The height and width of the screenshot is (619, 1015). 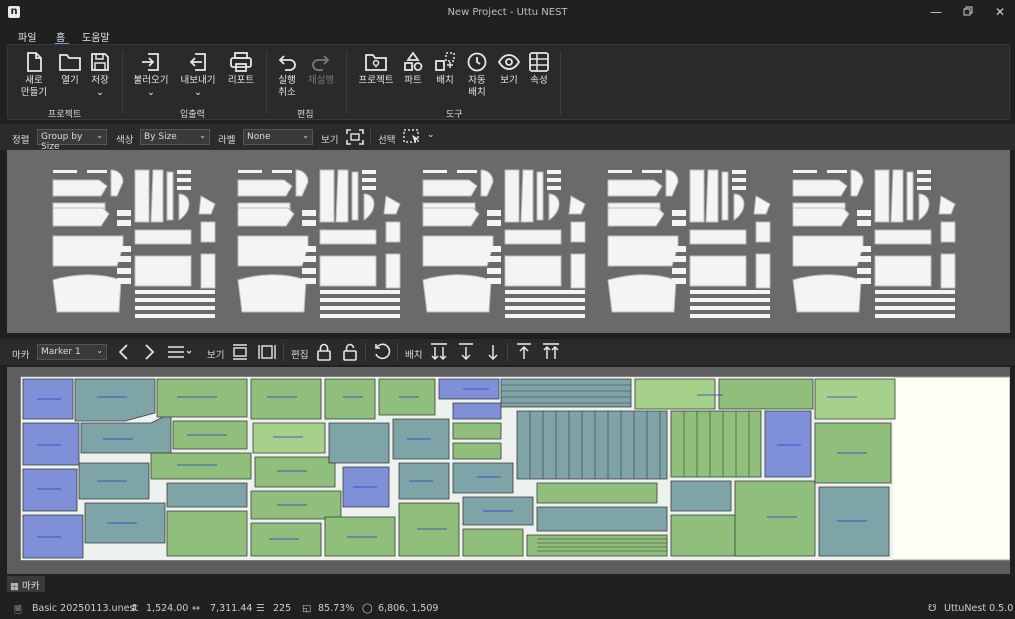 I want to click on tag-icon: ☋, so click(x=932, y=608).